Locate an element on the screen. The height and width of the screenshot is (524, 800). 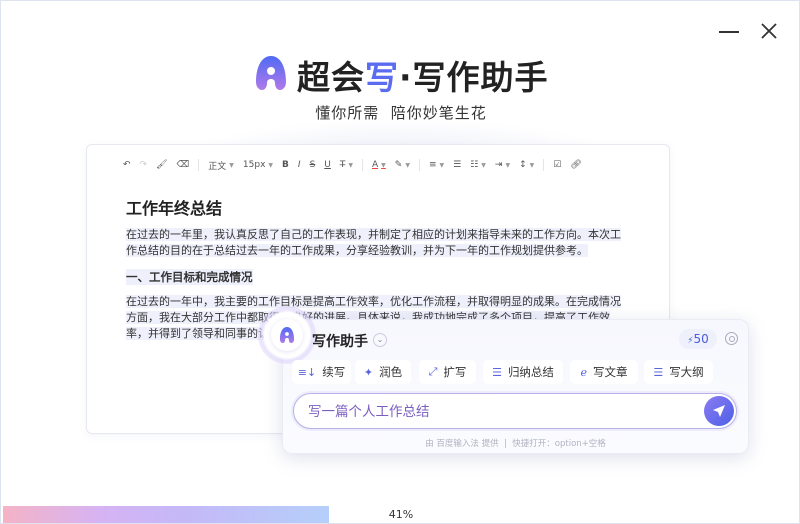
action-polish-button: ✦ 润色 is located at coordinates (383, 372).